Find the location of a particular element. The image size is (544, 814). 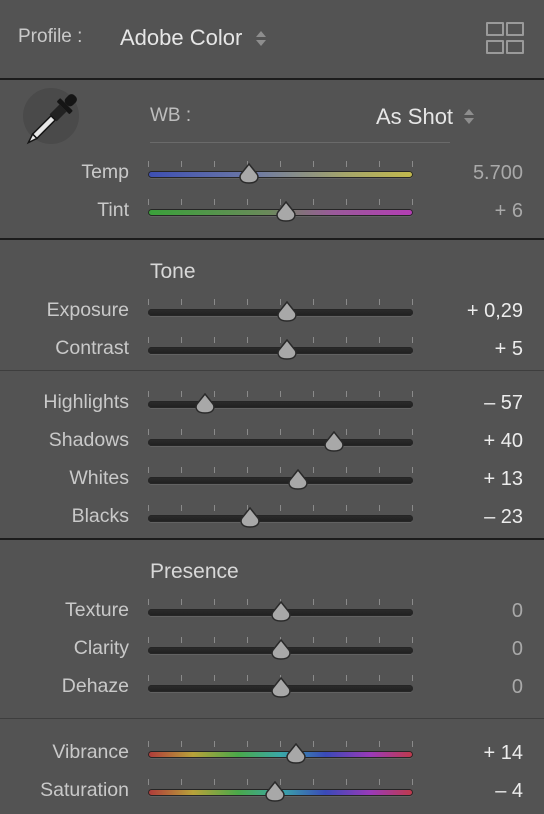

slider-track-highlights is located at coordinates (280, 404).